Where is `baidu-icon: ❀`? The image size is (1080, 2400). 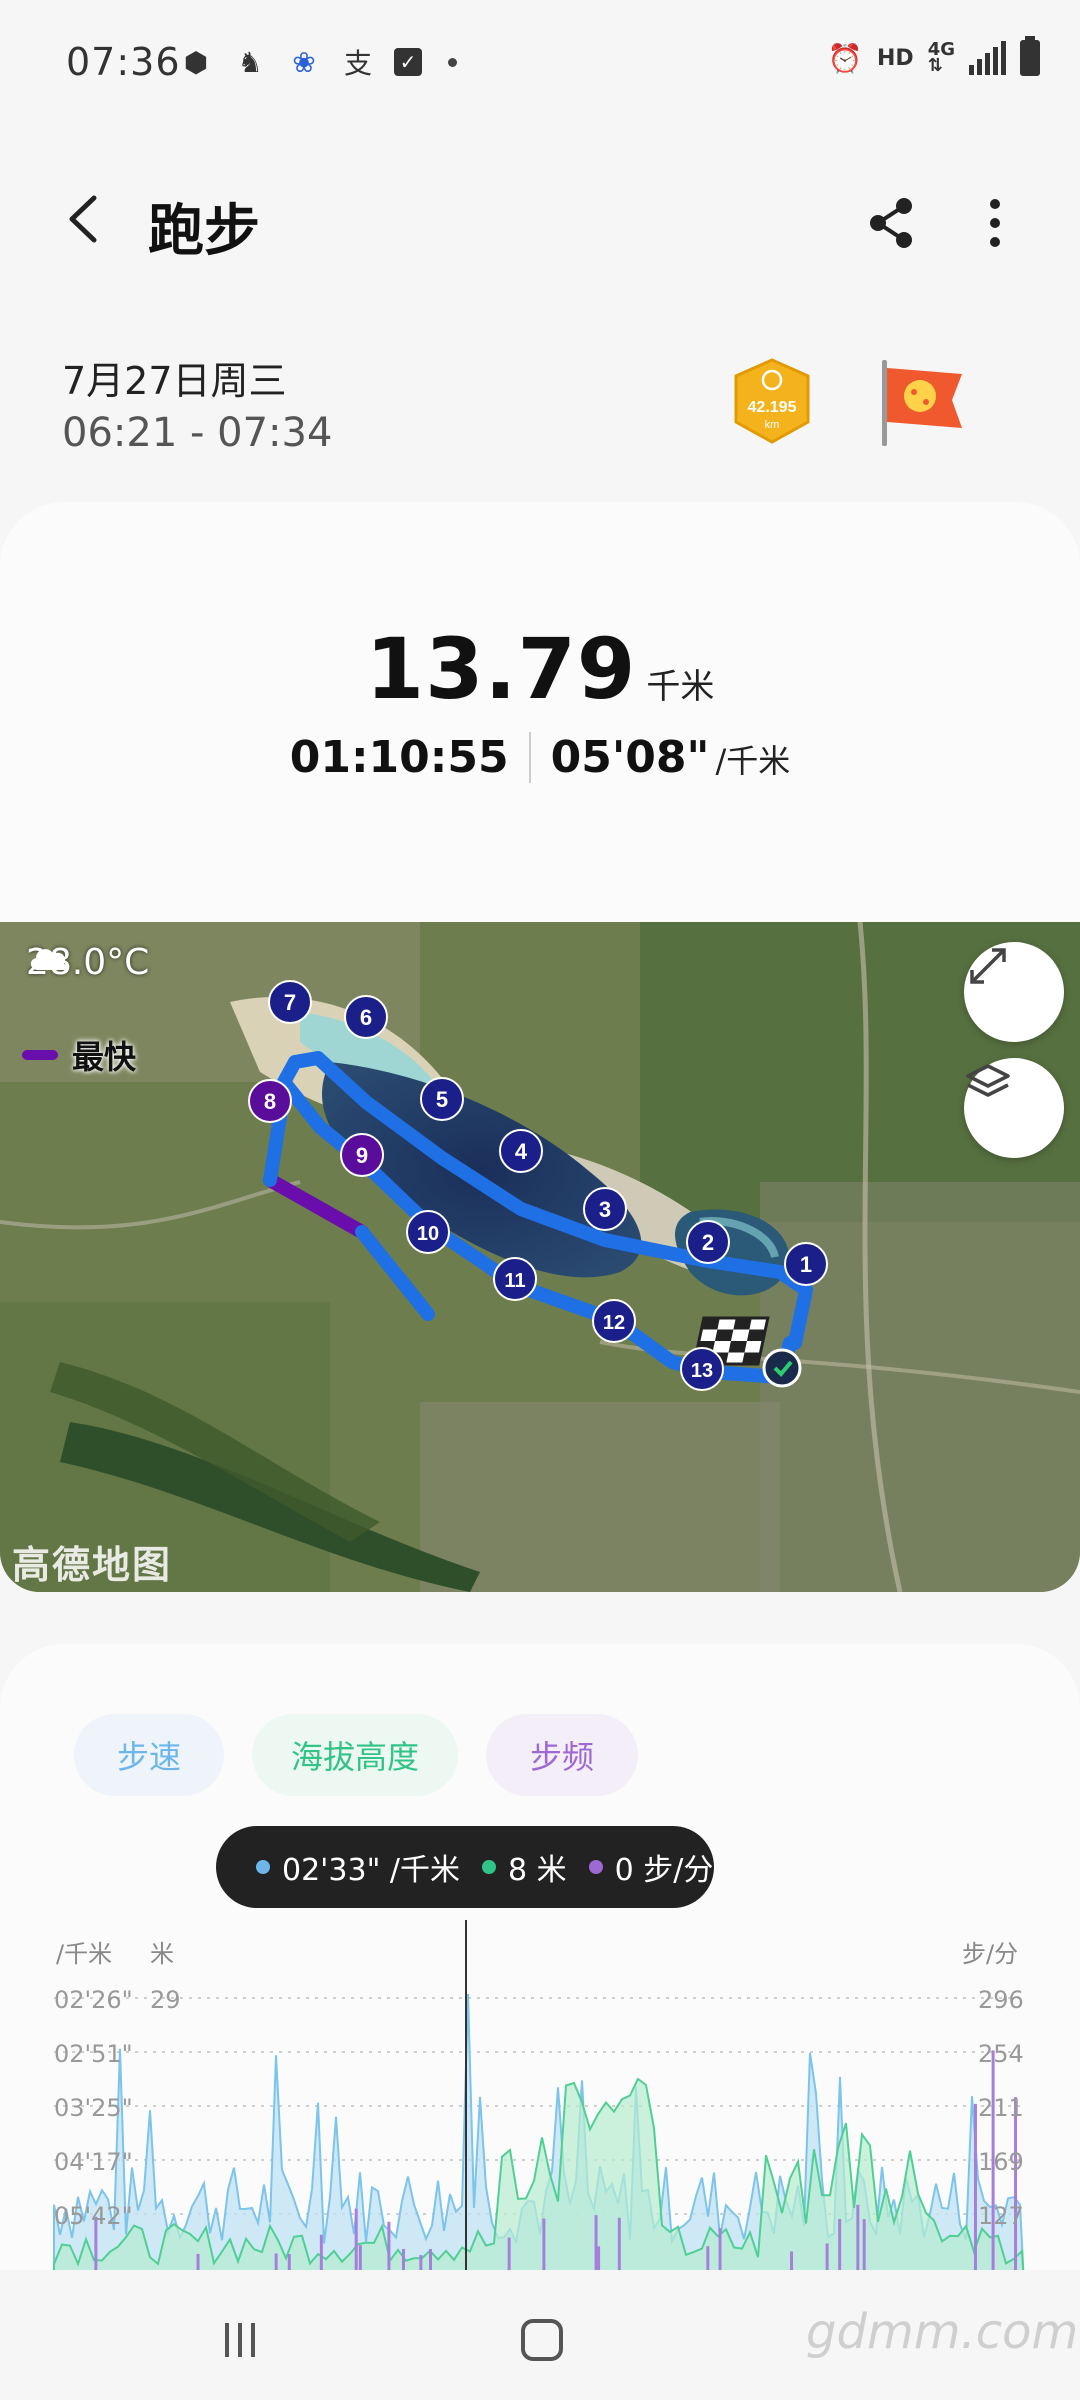
baidu-icon: ❀ is located at coordinates (304, 62).